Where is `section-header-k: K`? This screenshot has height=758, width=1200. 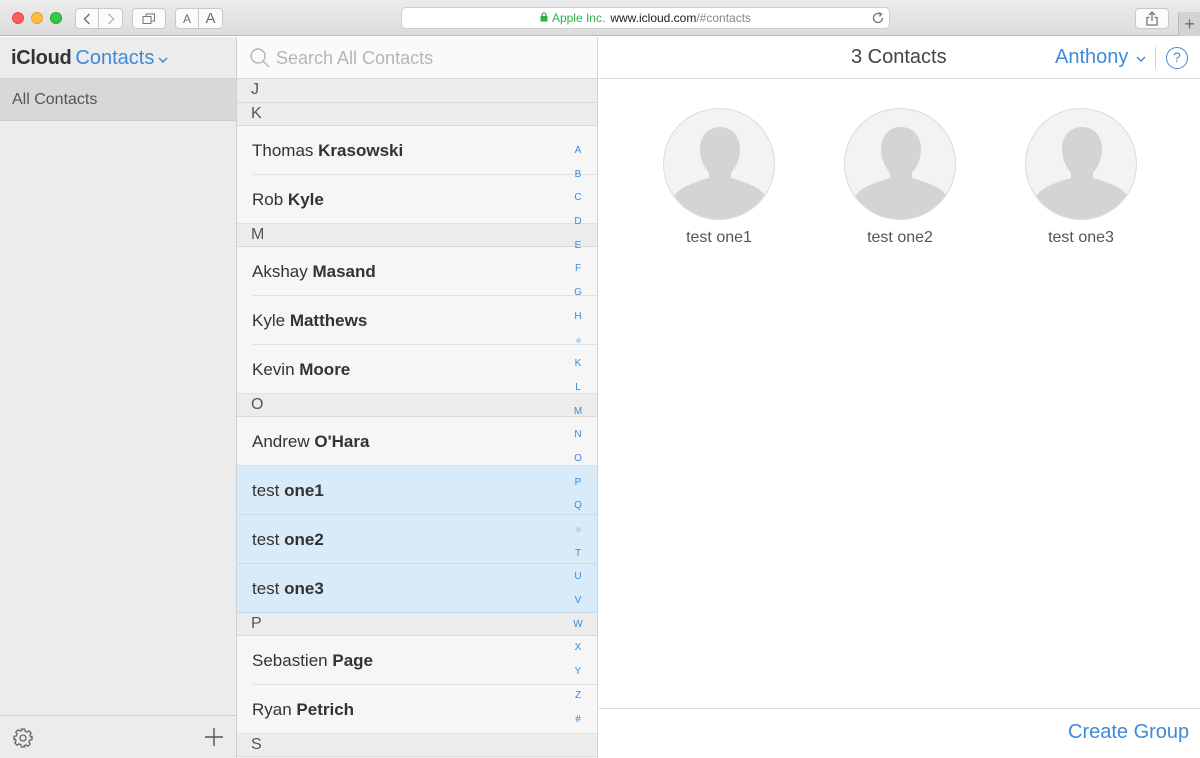 section-header-k: K is located at coordinates (417, 114).